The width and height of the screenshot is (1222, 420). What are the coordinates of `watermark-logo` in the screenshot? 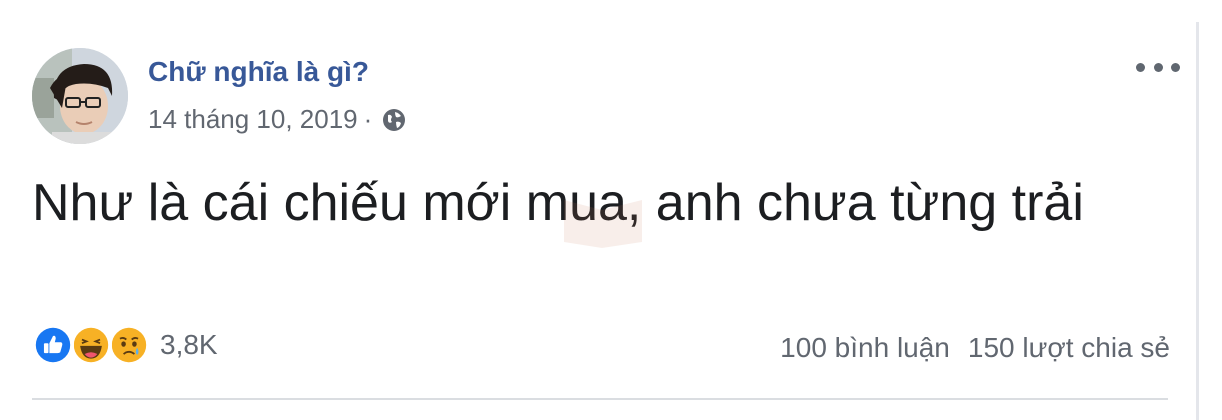 It's located at (603, 222).